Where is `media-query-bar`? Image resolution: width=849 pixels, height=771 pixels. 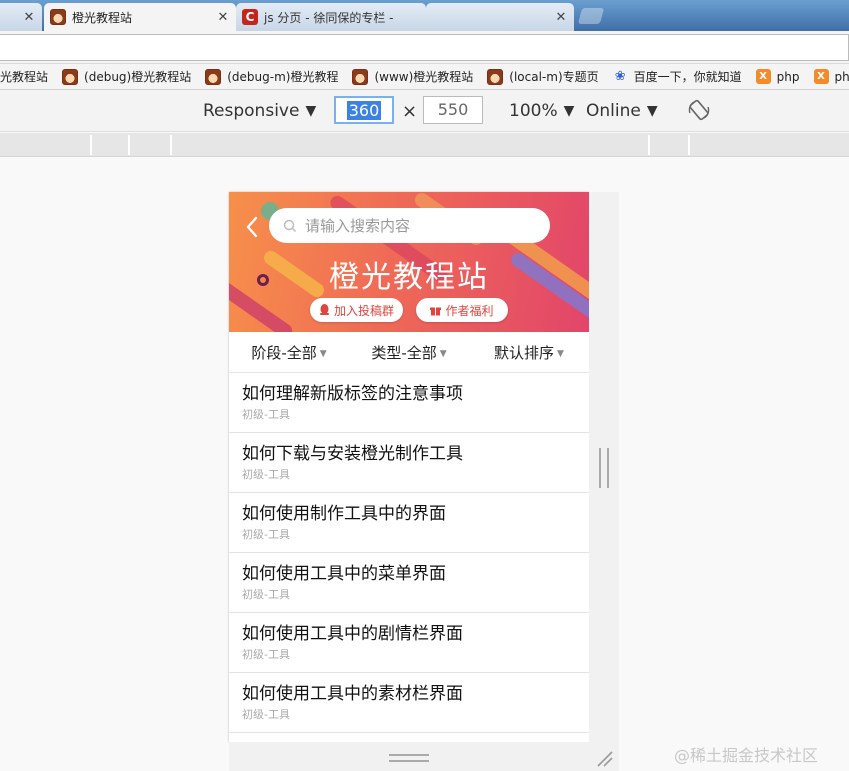
media-query-bar is located at coordinates (424, 145).